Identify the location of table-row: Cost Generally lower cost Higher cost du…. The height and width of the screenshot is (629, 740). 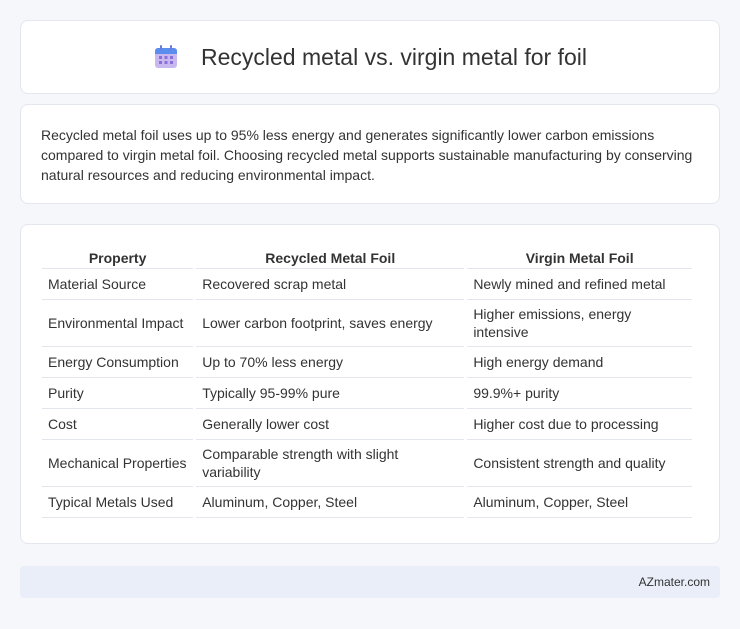
(367, 424).